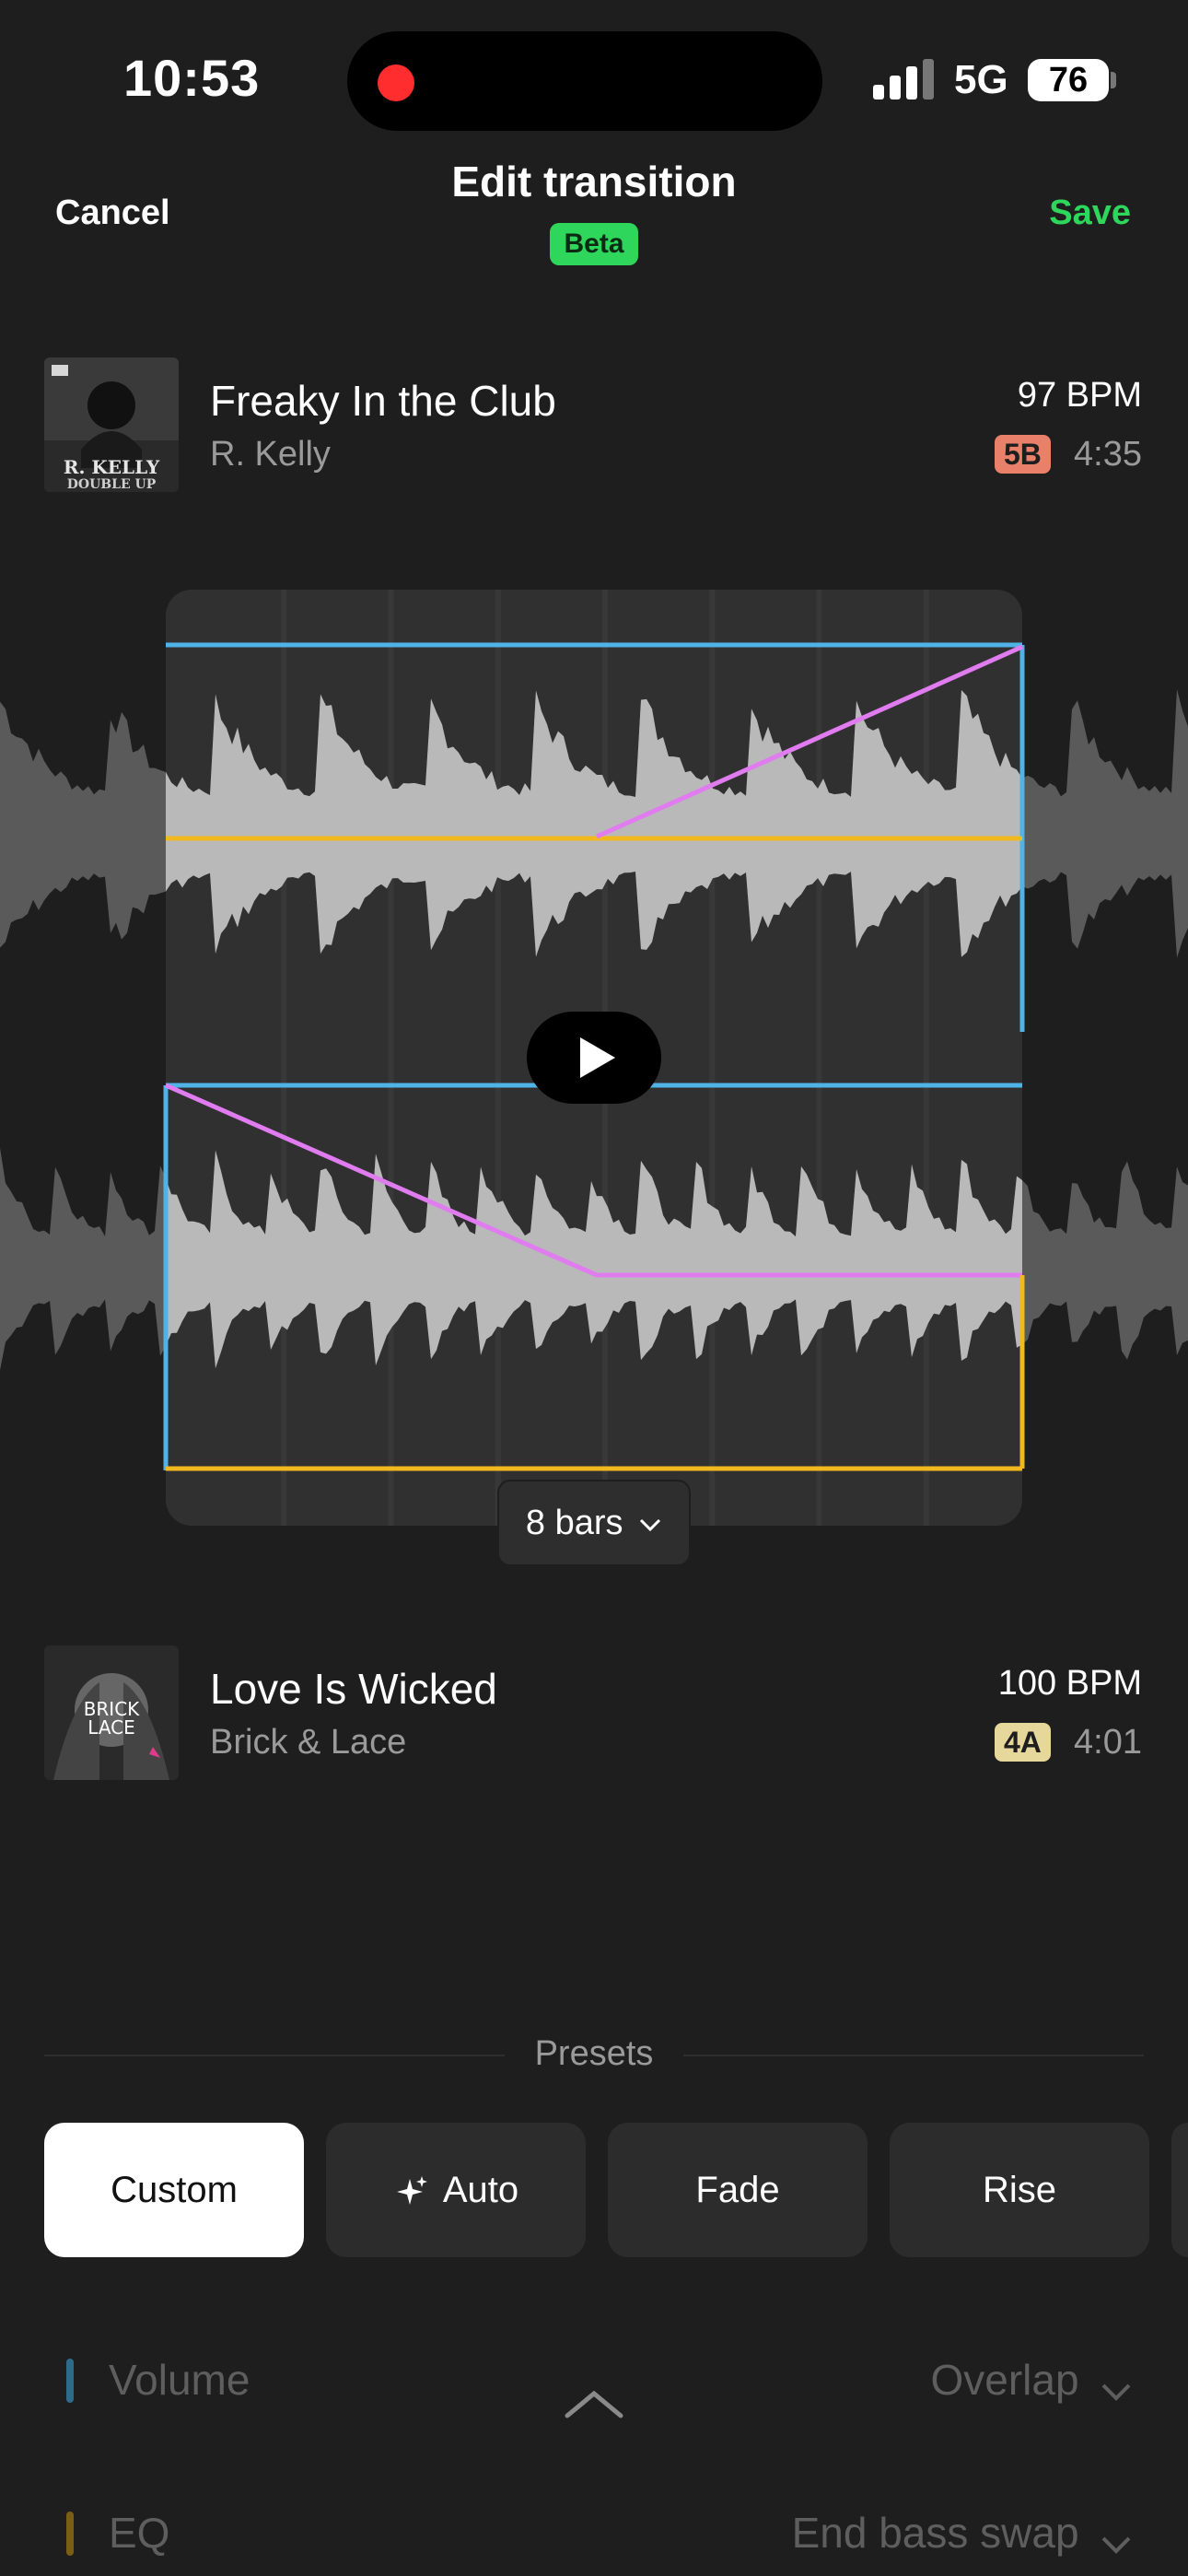 The image size is (1188, 2576). I want to click on cellular-signal-icon, so click(904, 79).